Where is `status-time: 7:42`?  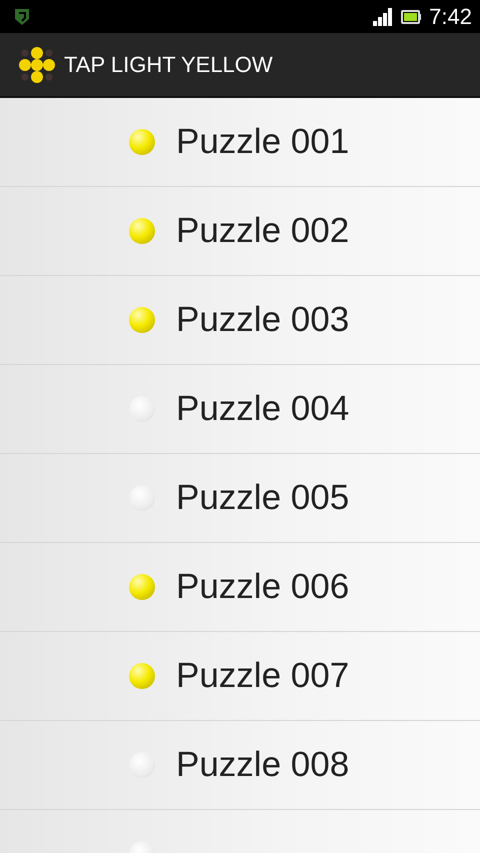 status-time: 7:42 is located at coordinates (450, 17).